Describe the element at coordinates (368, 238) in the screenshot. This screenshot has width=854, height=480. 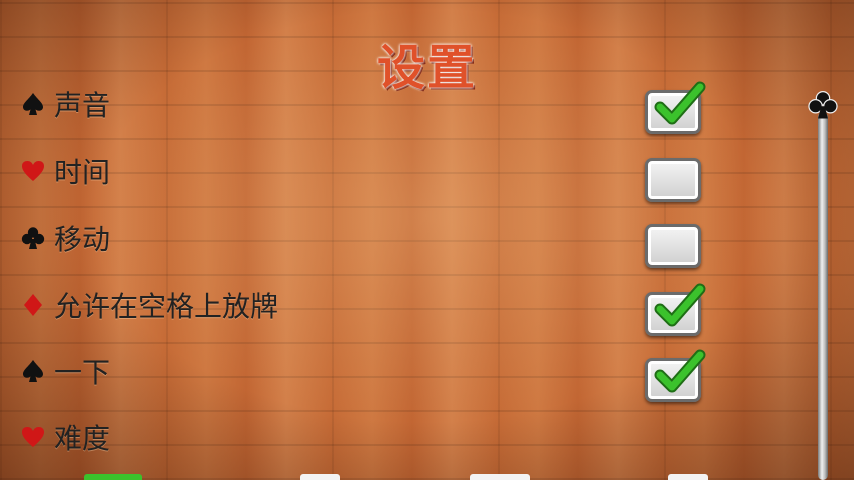
I see `option-row-move: 移动` at that location.